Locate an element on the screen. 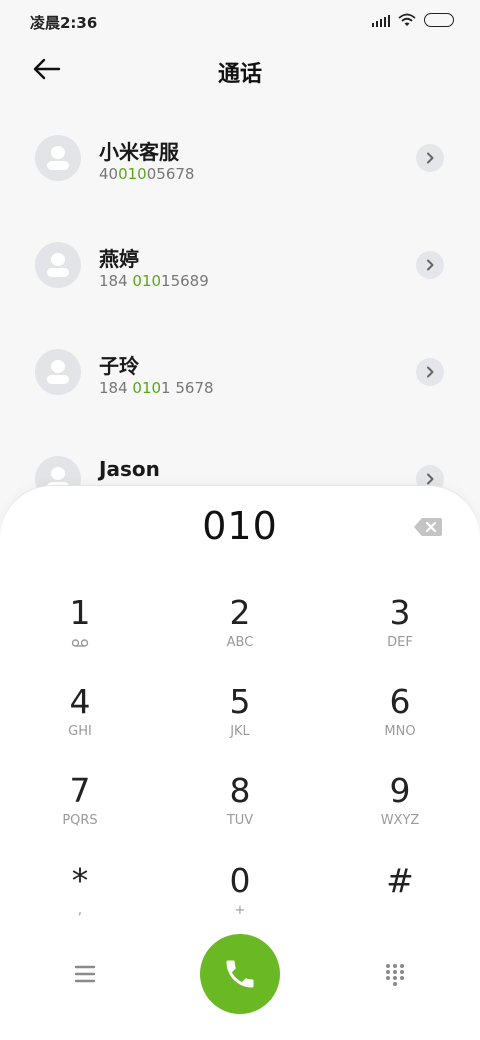 The image size is (480, 1040). contact-number: 184 0101 5678 is located at coordinates (156, 388).